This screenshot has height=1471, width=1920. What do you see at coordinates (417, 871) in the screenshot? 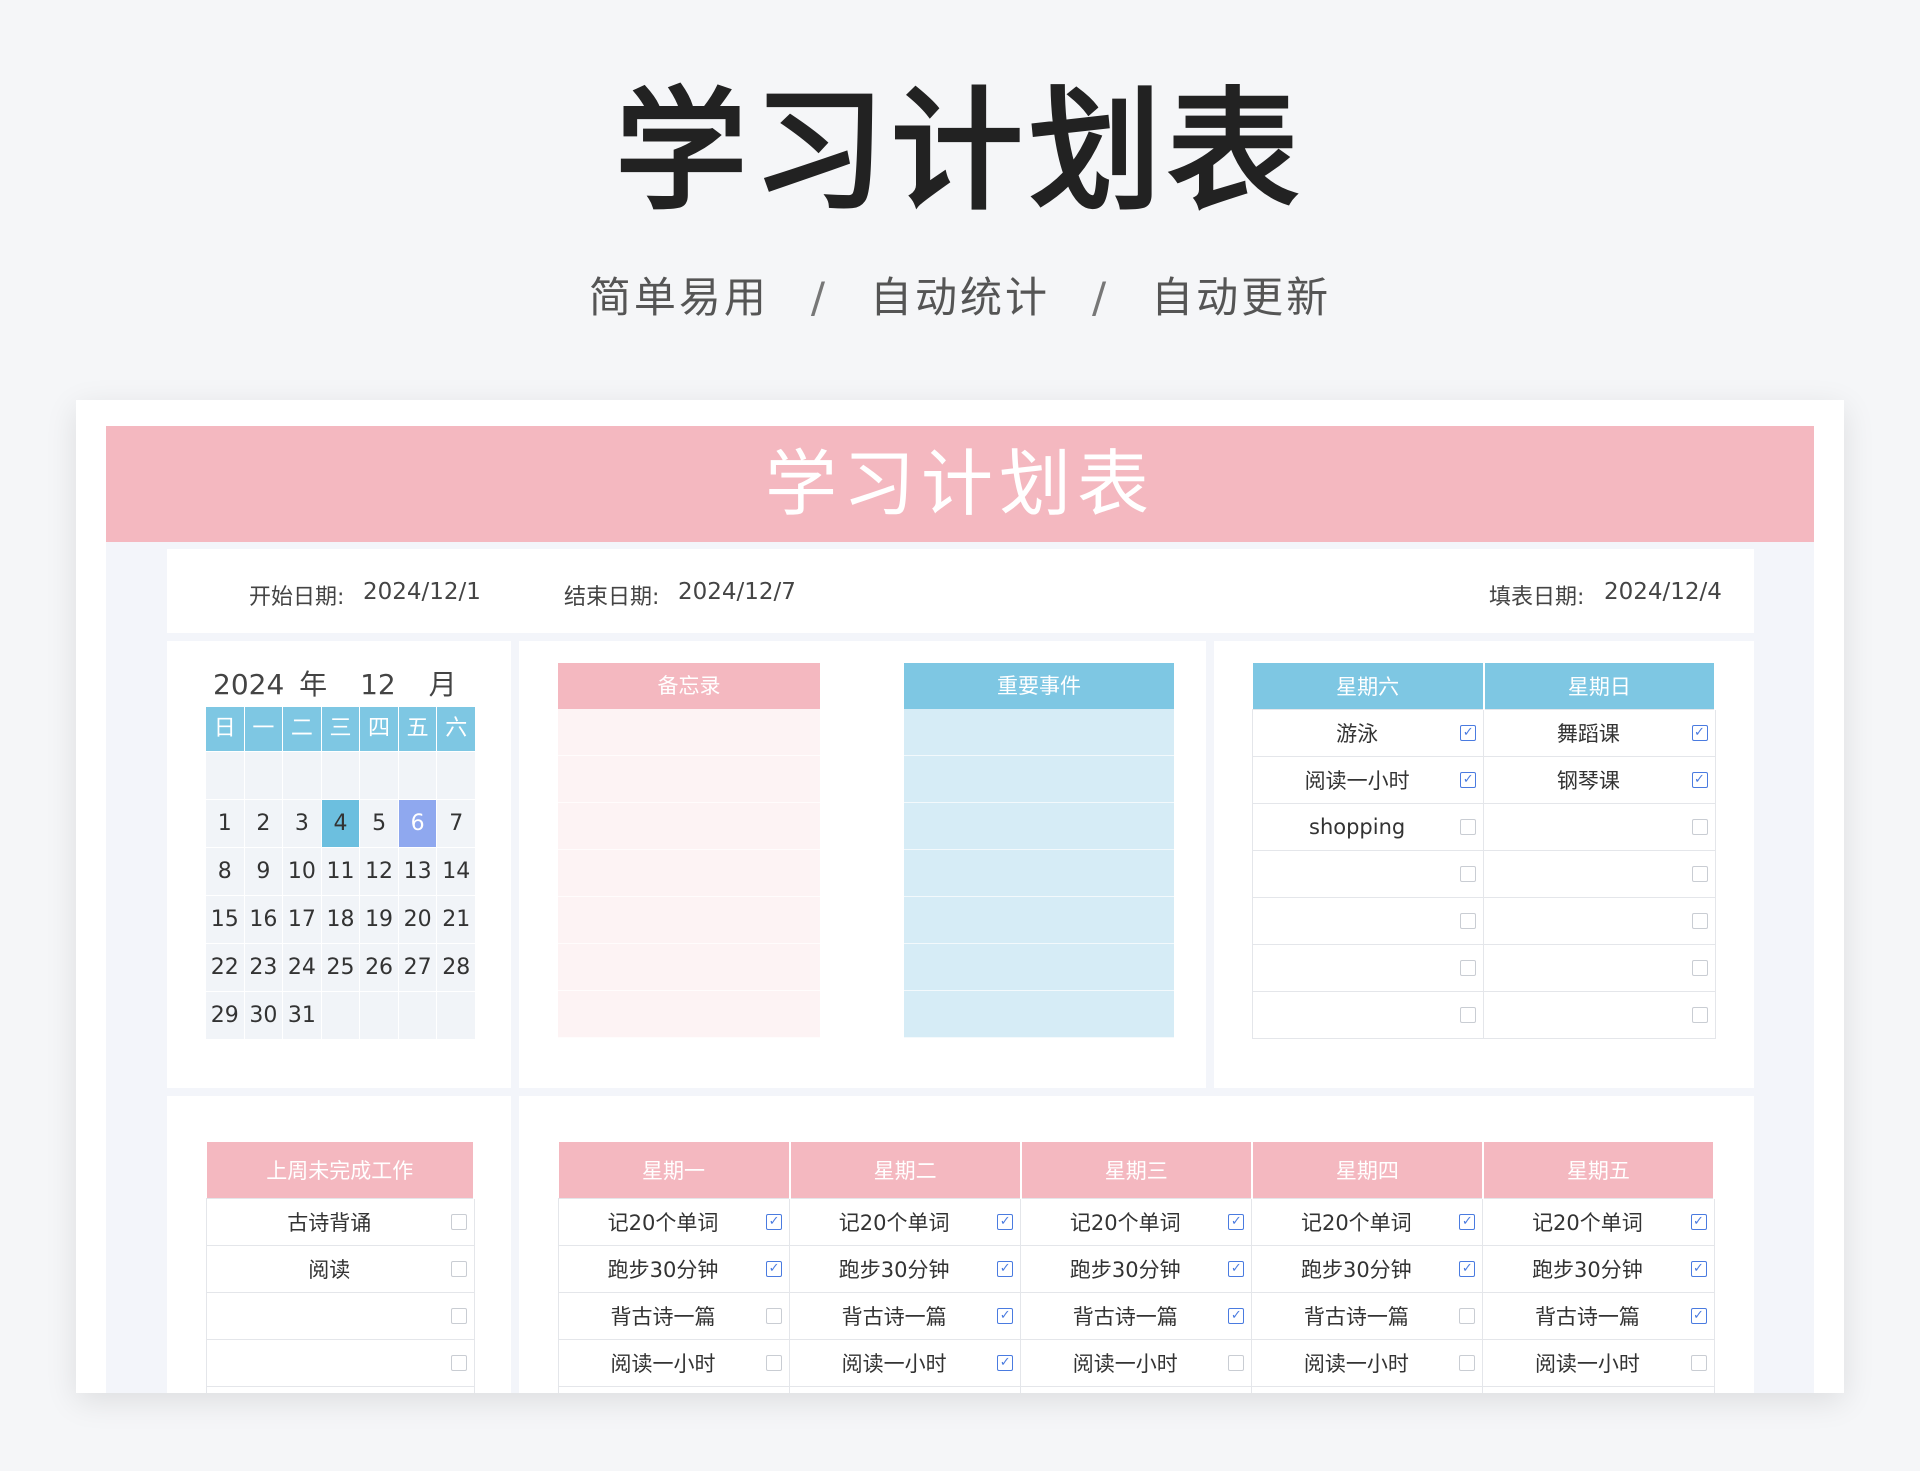
I see `calendar-day: 13` at bounding box center [417, 871].